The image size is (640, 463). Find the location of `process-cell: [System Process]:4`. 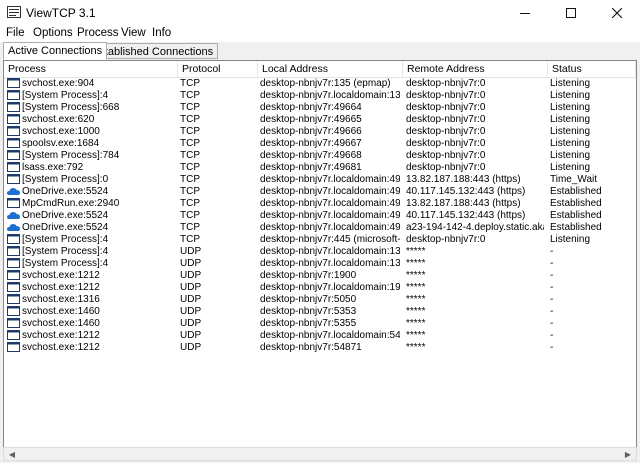

process-cell: [System Process]:4 is located at coordinates (65, 95).